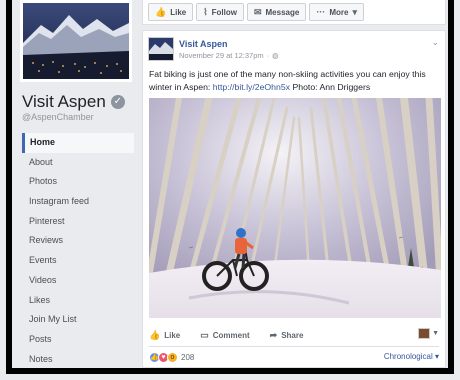  What do you see at coordinates (275, 55) in the screenshot?
I see `globe-icon: ◍` at bounding box center [275, 55].